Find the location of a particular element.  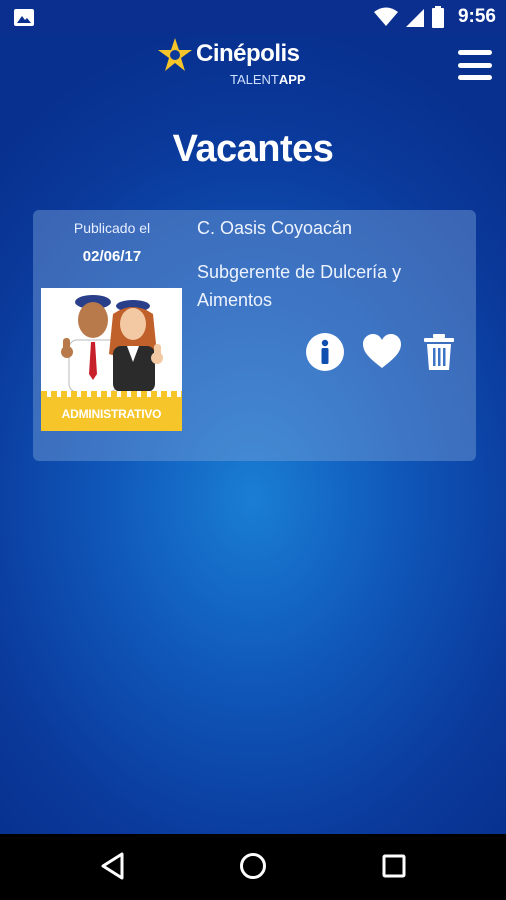

vacancy-location: C. Oasis Coyoacán is located at coordinates (275, 228).